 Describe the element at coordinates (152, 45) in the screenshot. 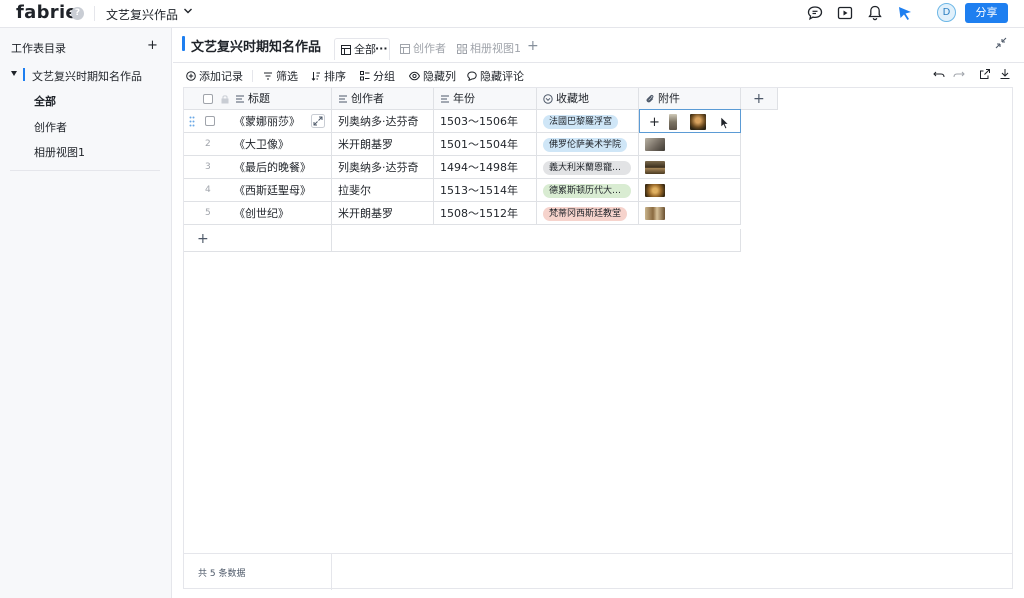

I see `add-sheet-button: +` at that location.